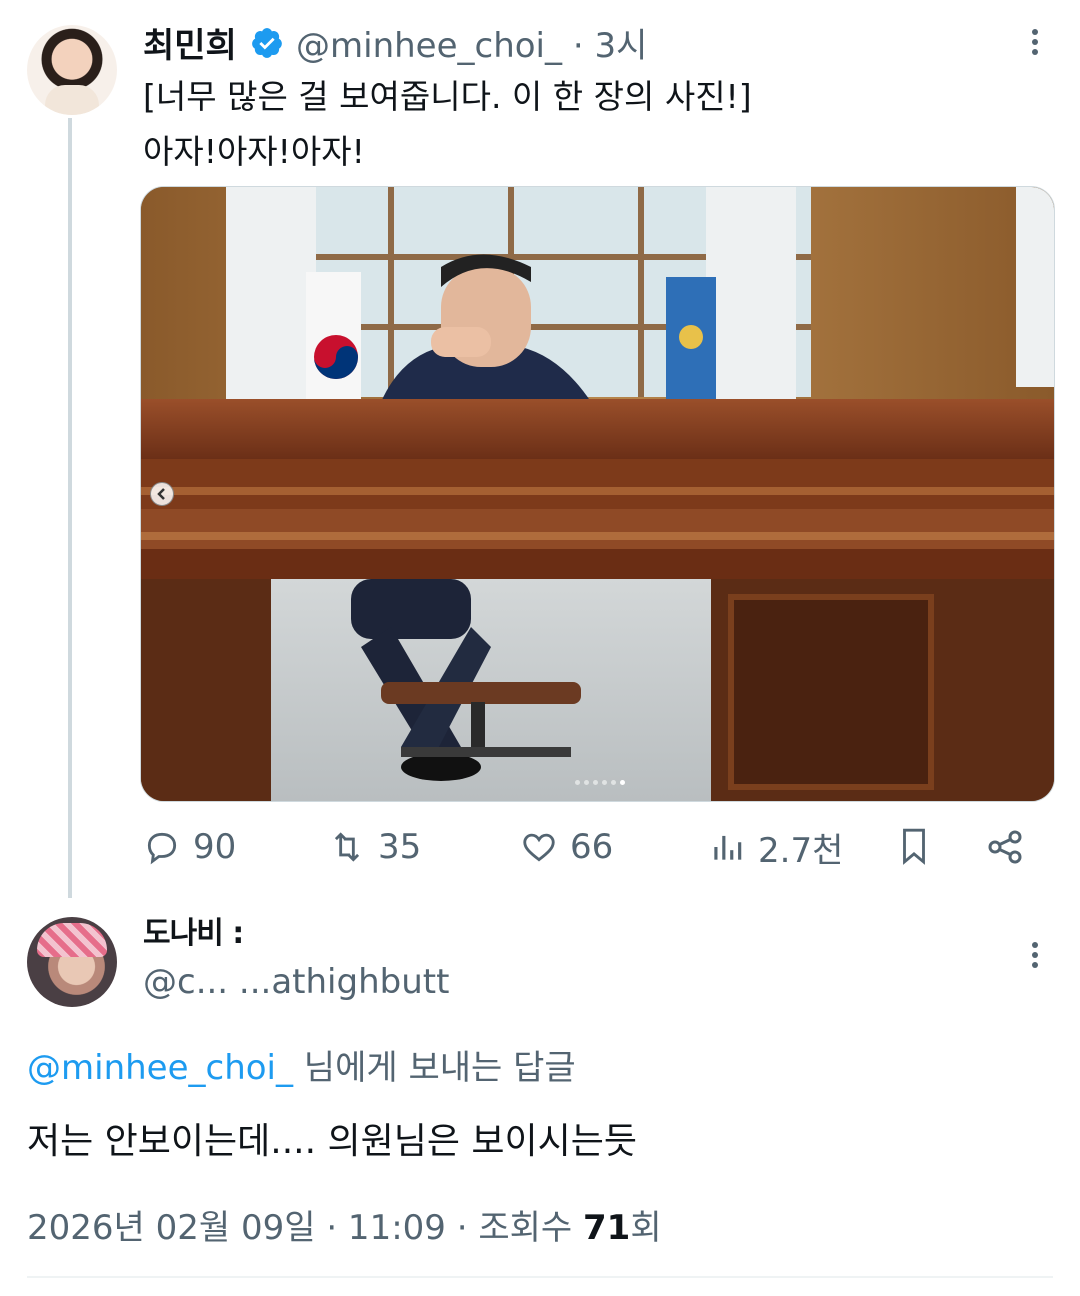 This screenshot has height=1296, width=1080. What do you see at coordinates (332, 1141) in the screenshot?
I see `reply-text: 저는 안보이는데.... 의원님은 보이시는듯` at bounding box center [332, 1141].